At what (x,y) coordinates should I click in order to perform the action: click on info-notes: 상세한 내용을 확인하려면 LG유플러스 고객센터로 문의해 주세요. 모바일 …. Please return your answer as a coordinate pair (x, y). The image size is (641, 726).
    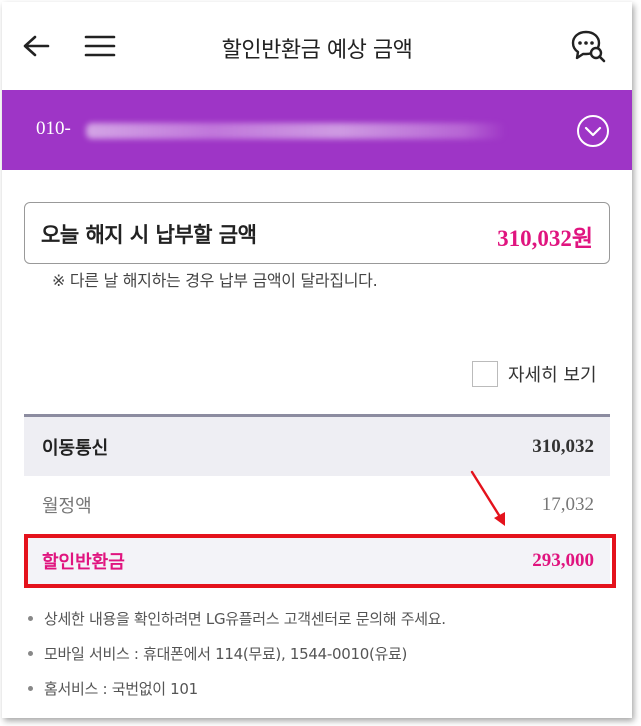
    Looking at the image, I should click on (237, 660).